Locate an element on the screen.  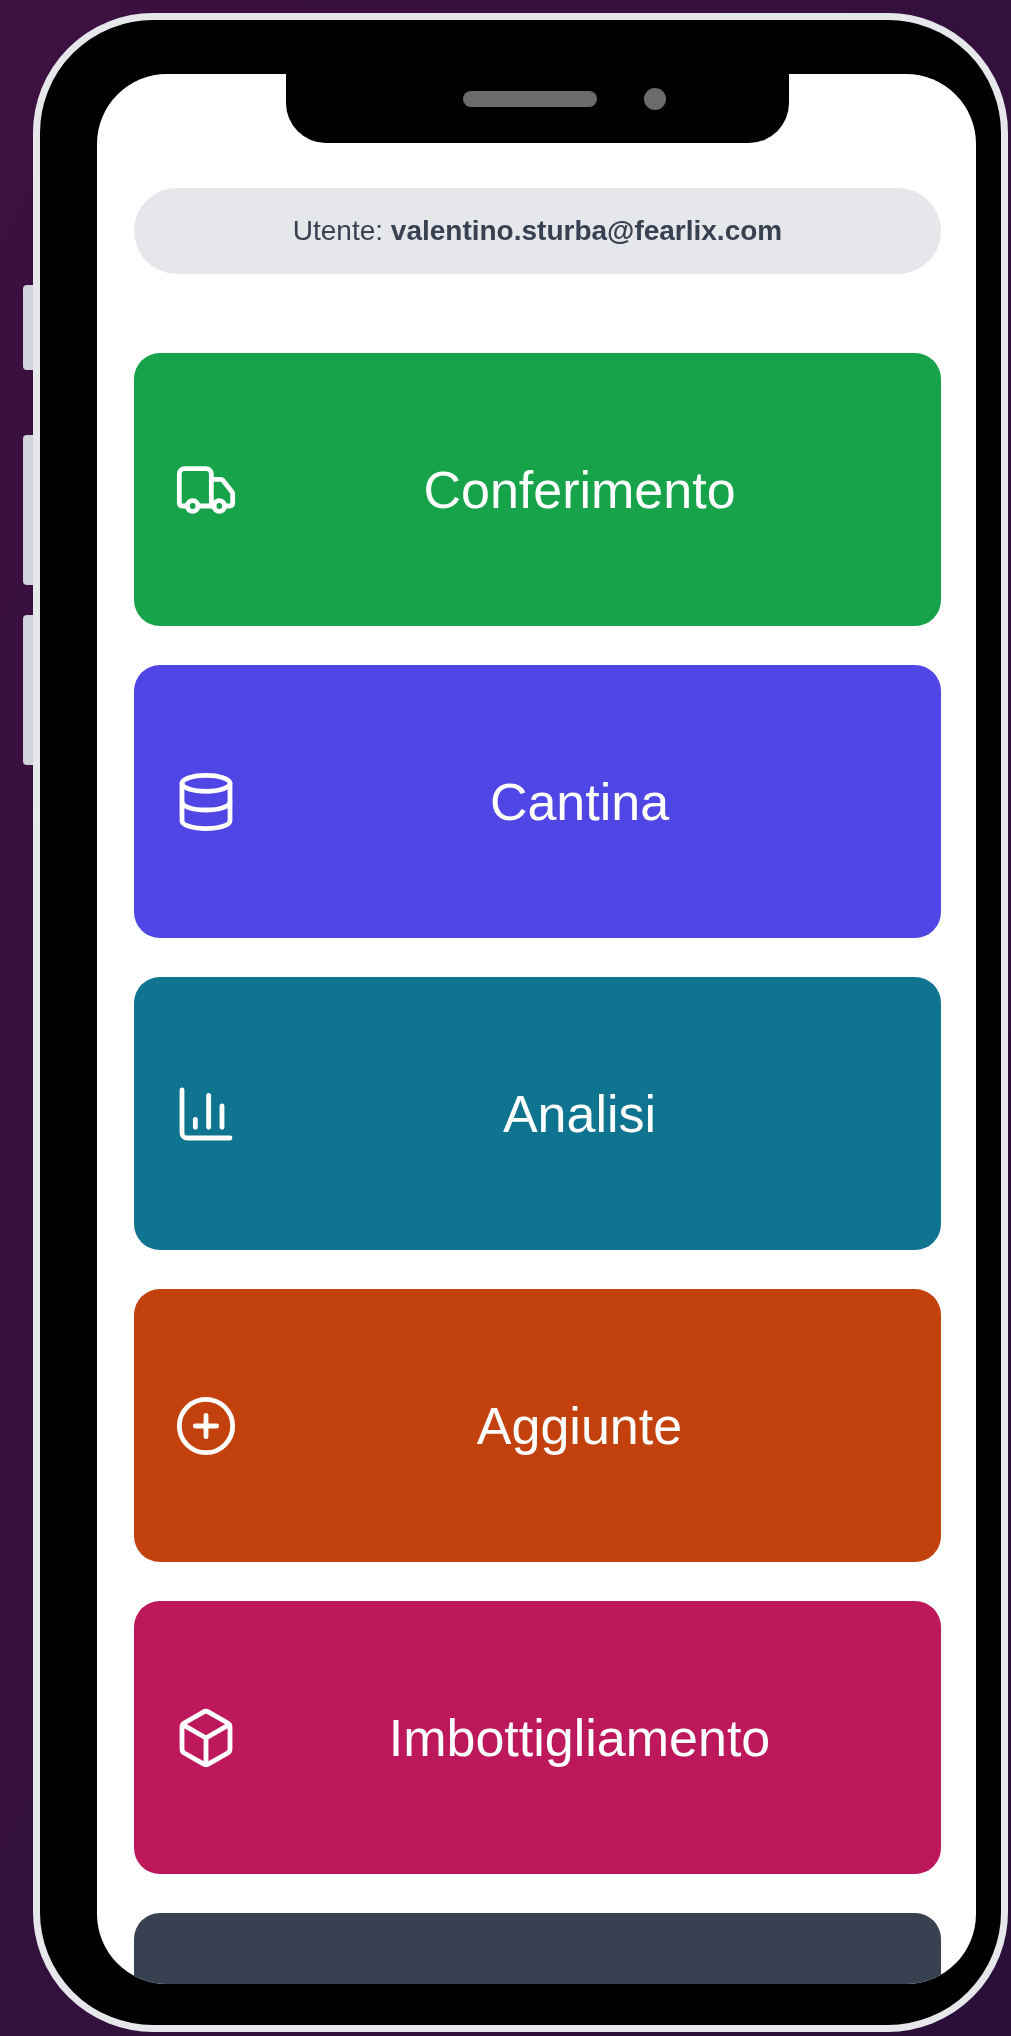
menu-button: Cantina is located at coordinates (537, 801).